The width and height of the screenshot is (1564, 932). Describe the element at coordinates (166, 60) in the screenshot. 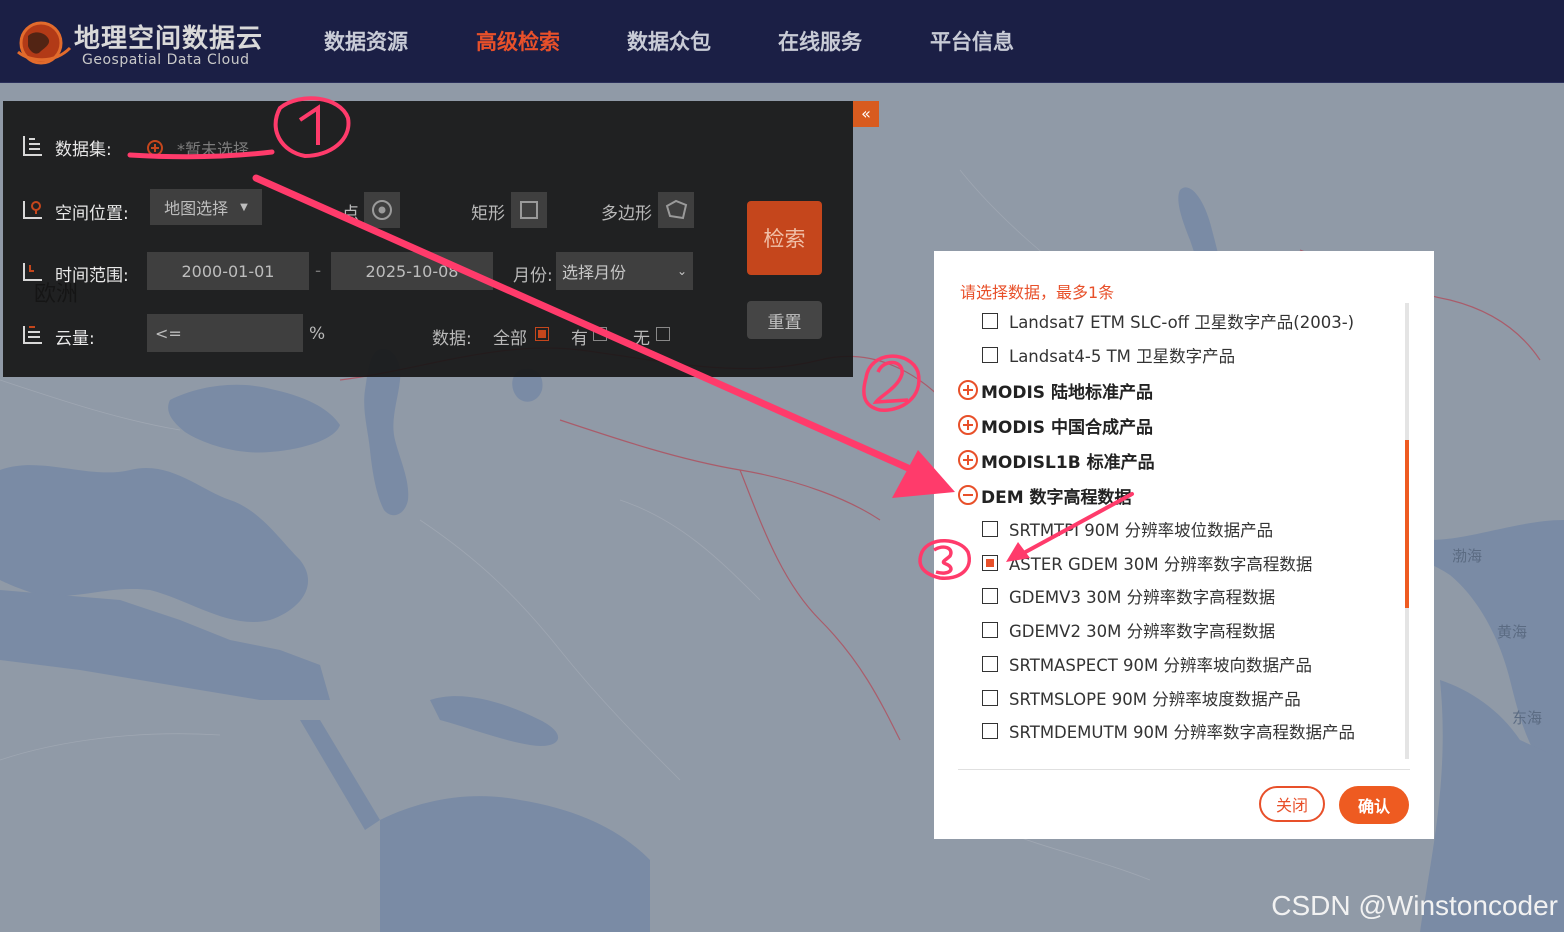

I see `logo-title-en: Geospatial Data Cloud` at that location.